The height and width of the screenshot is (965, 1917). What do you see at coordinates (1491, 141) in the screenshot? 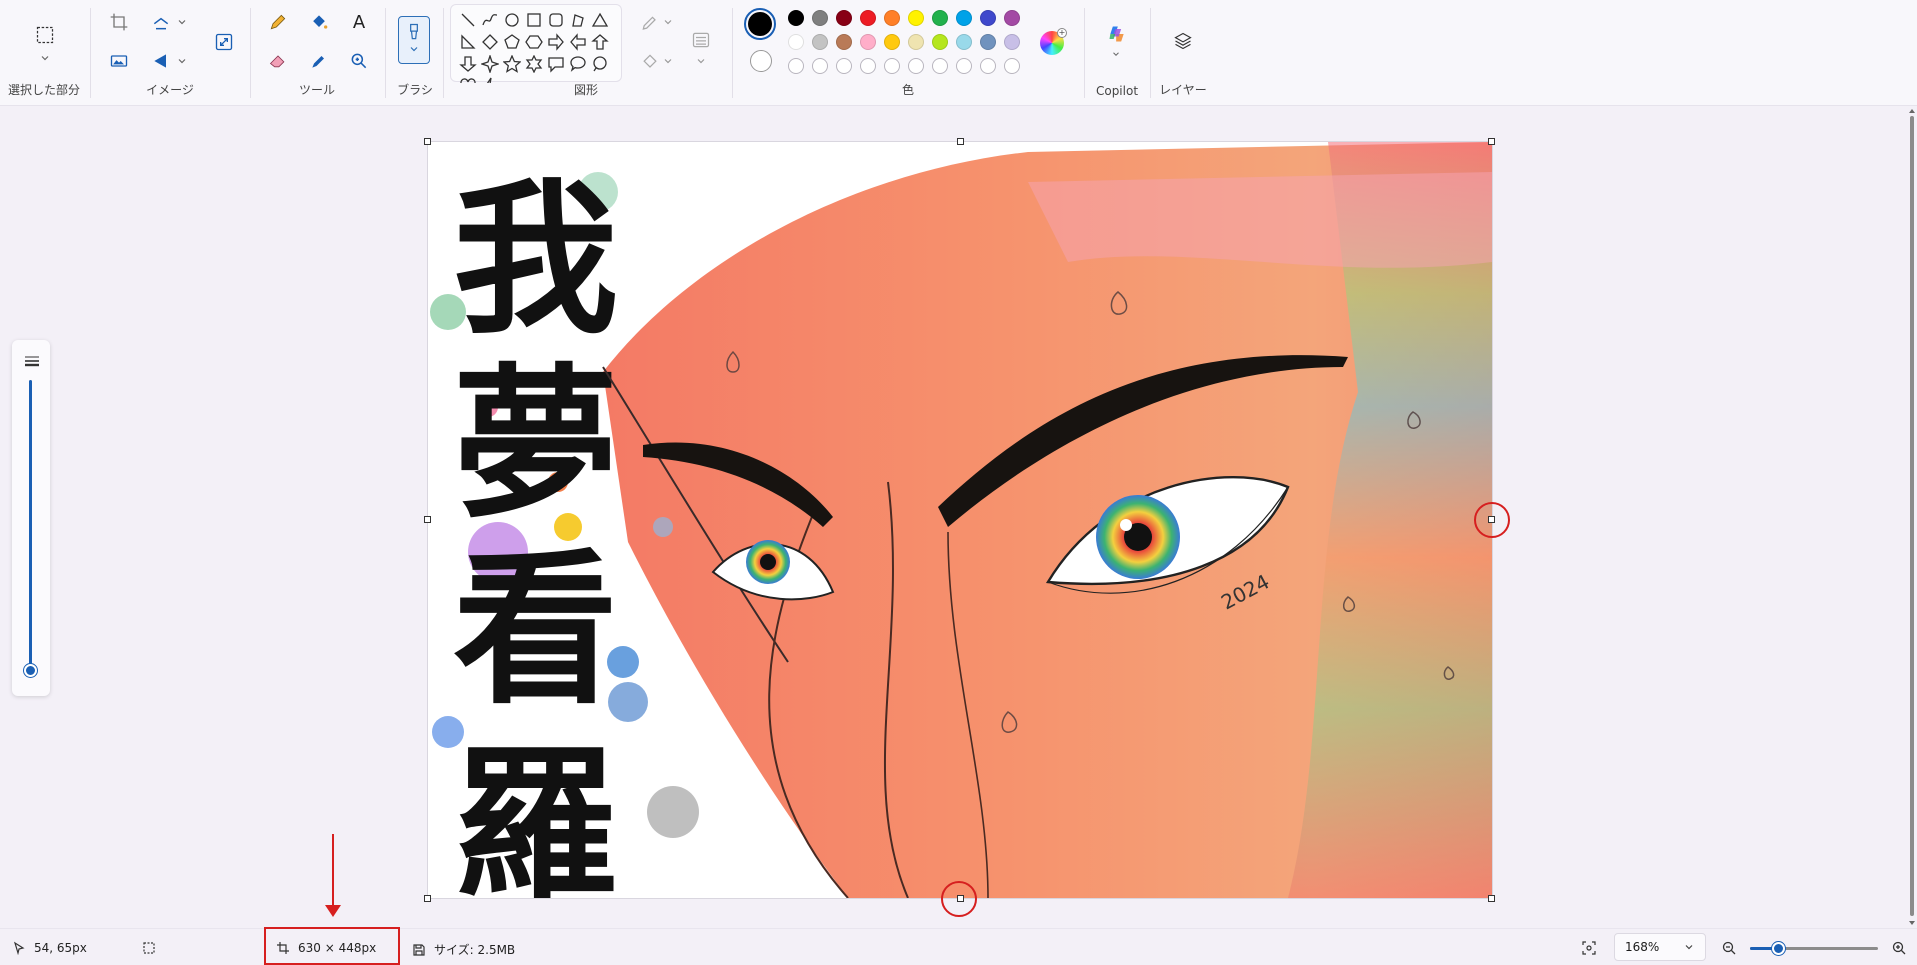
I see `resize-handle-top-right` at bounding box center [1491, 141].